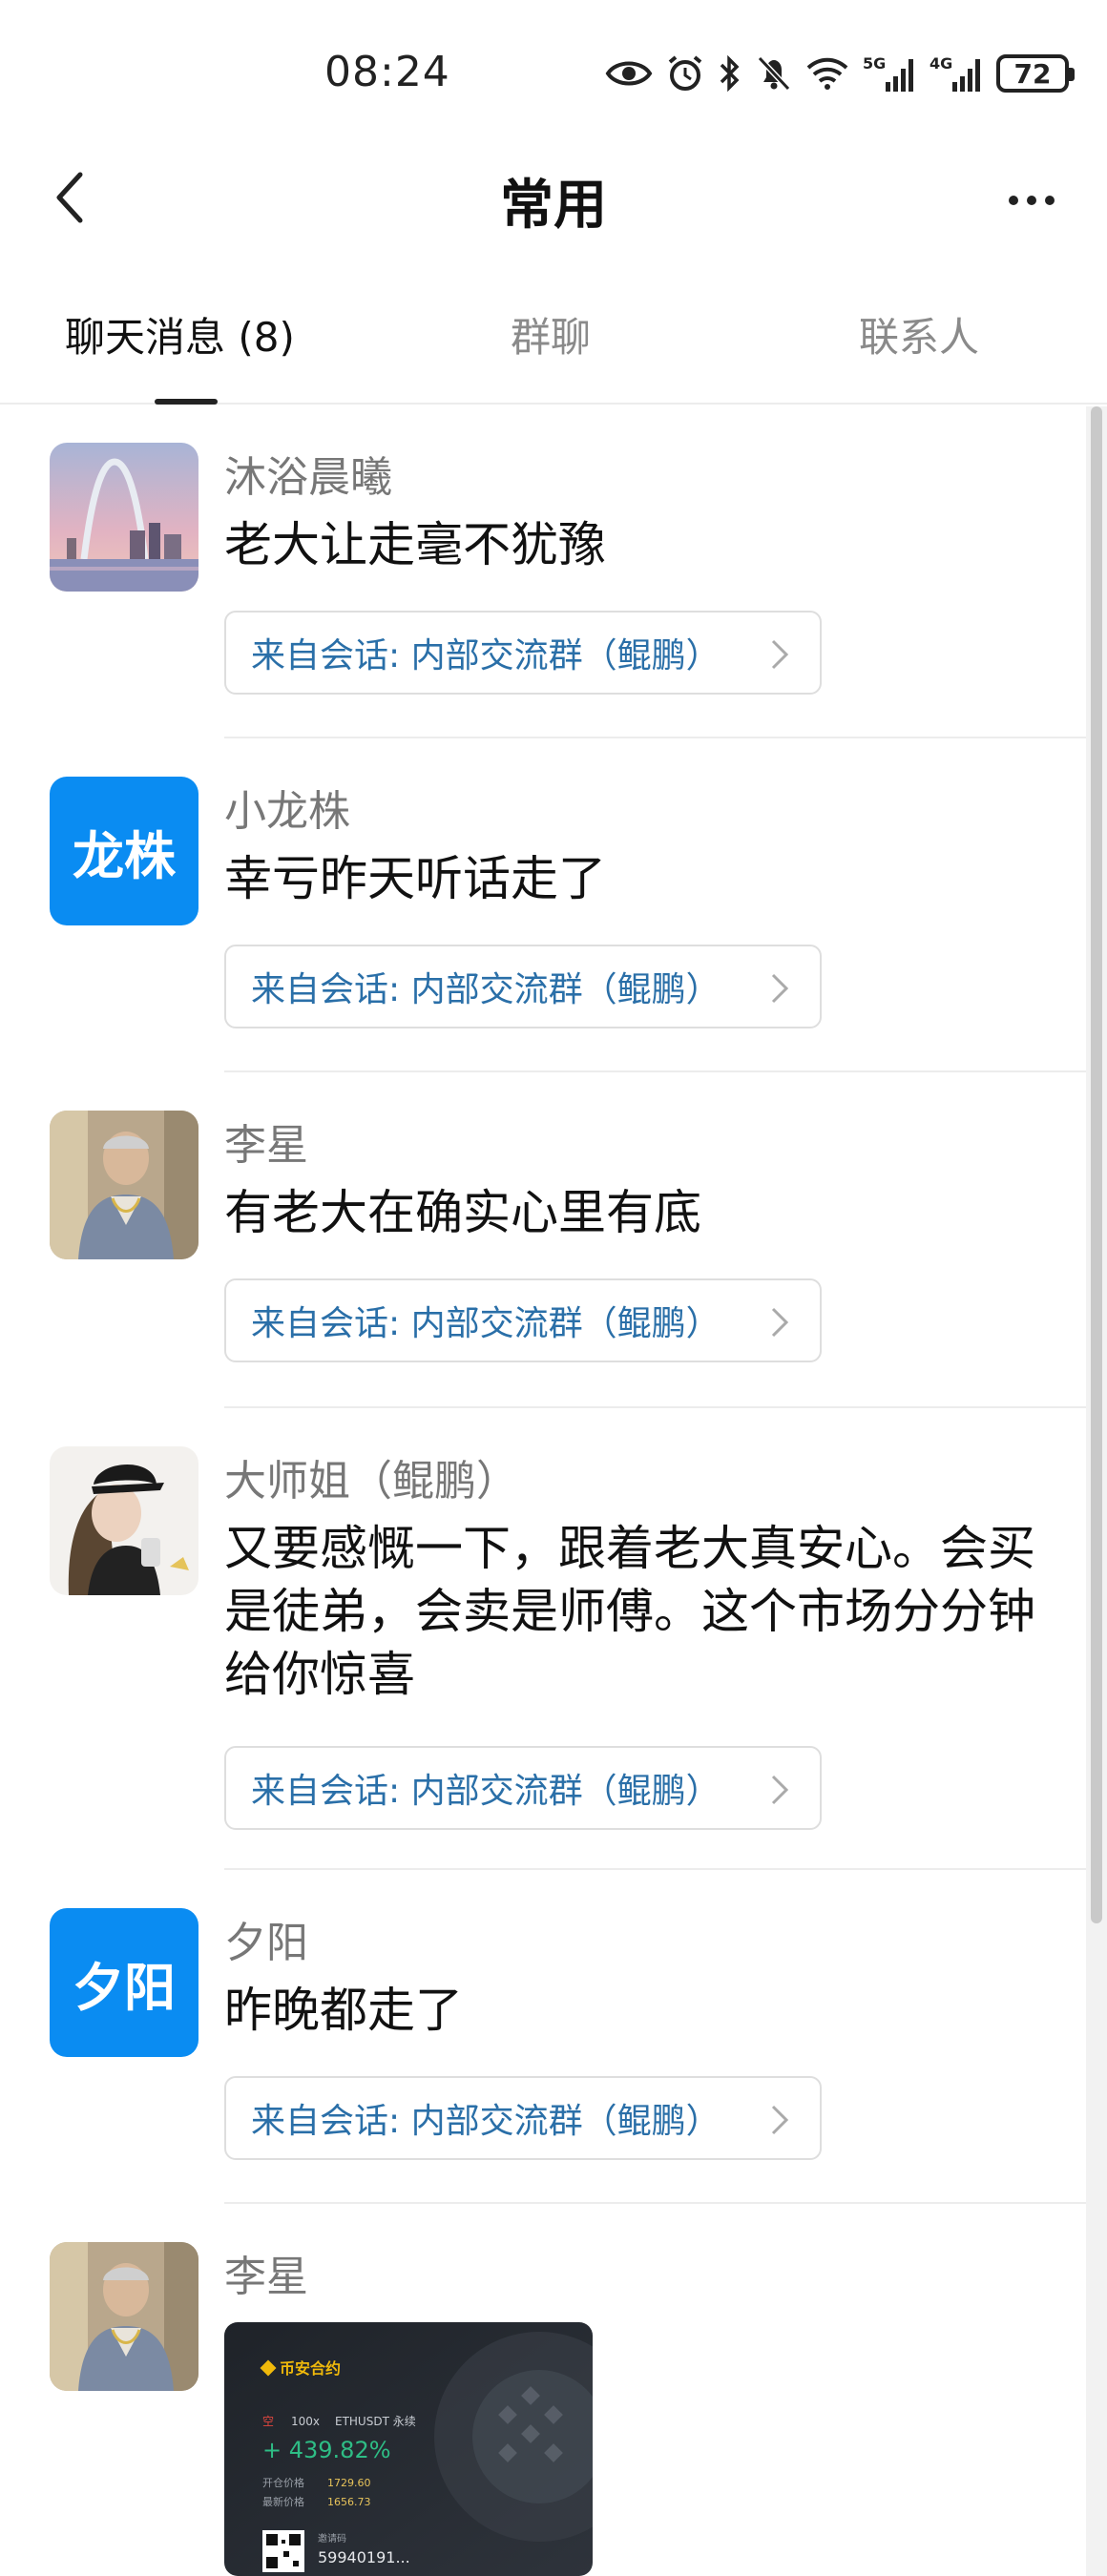  Describe the element at coordinates (629, 73) in the screenshot. I see `eye-icon` at that location.